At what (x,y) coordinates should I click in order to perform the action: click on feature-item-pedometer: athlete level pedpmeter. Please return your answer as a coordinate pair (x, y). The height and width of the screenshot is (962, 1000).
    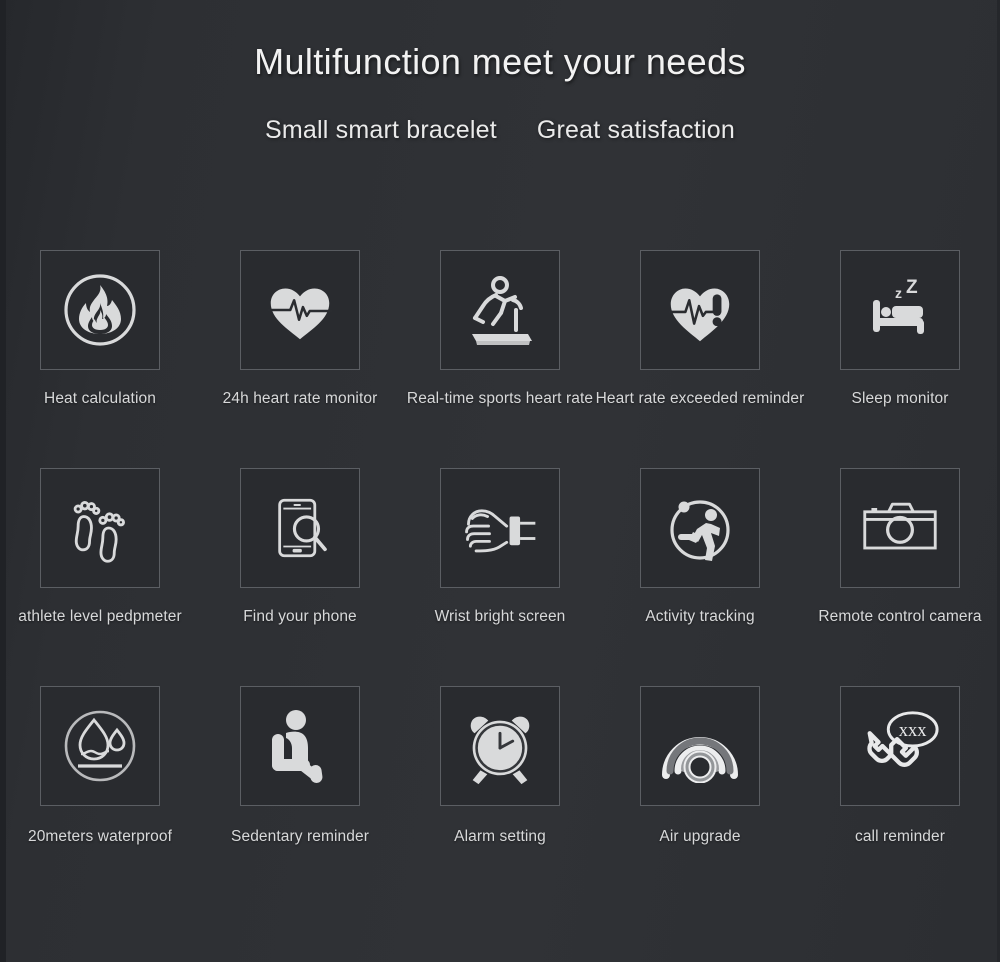
    Looking at the image, I should click on (100, 565).